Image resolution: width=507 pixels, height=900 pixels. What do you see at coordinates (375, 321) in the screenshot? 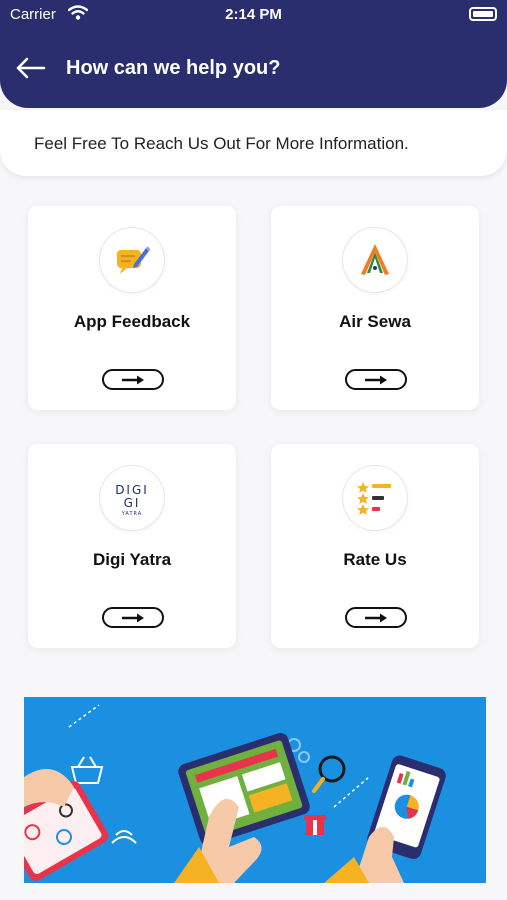
I see `card-label: Air Sewa` at bounding box center [375, 321].